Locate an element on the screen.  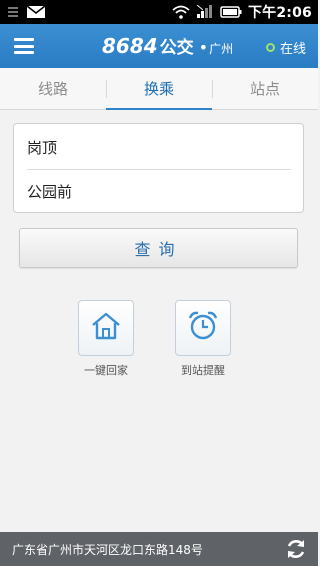
battery-icon is located at coordinates (231, 12).